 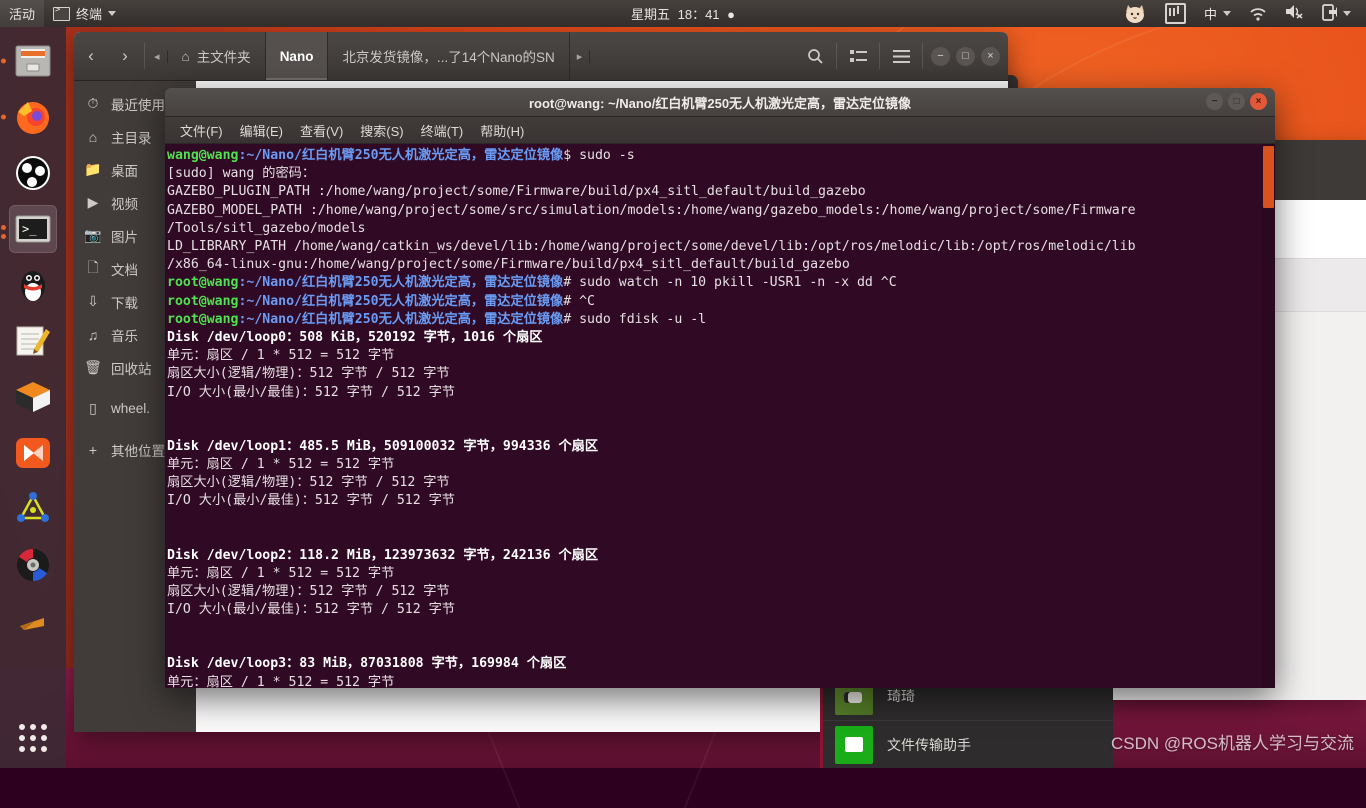 What do you see at coordinates (1214, 101) in the screenshot?
I see `terminal-minimize-button: −` at bounding box center [1214, 101].